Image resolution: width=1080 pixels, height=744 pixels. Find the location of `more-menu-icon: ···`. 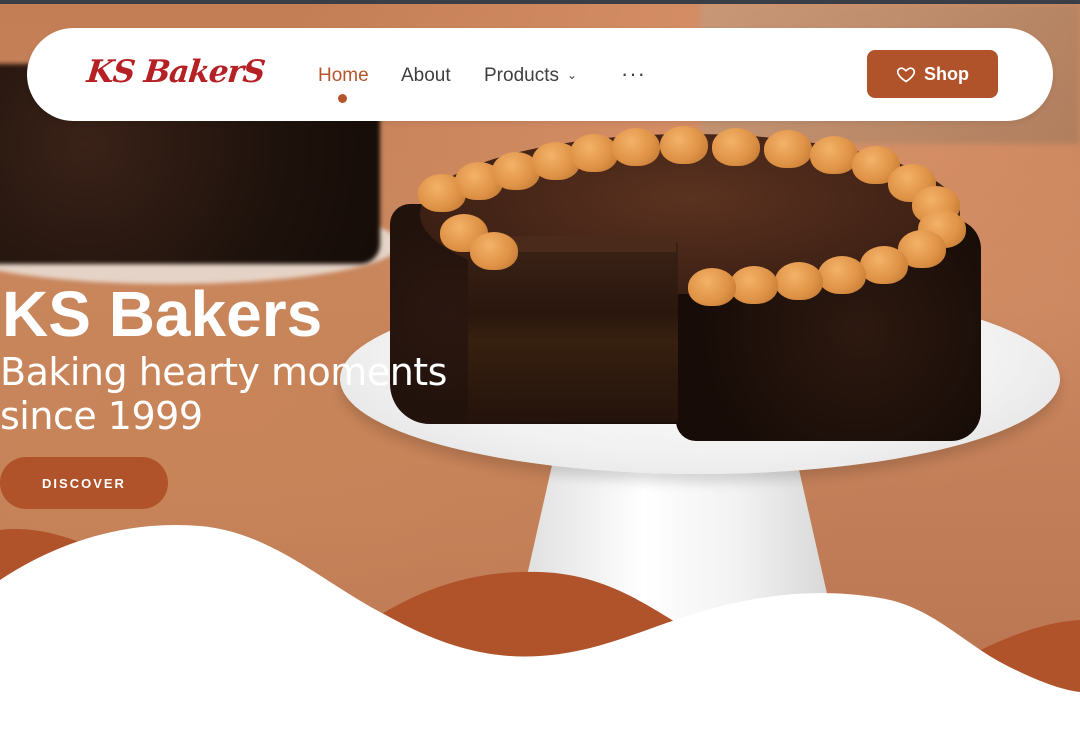

more-menu-icon: ··· is located at coordinates (633, 74).